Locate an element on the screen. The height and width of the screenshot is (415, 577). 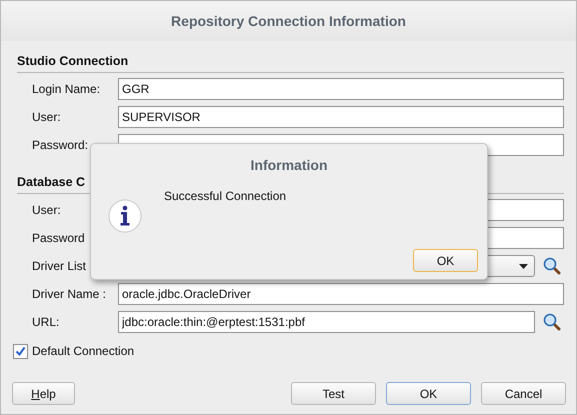
field-label: URL: is located at coordinates (46, 322).